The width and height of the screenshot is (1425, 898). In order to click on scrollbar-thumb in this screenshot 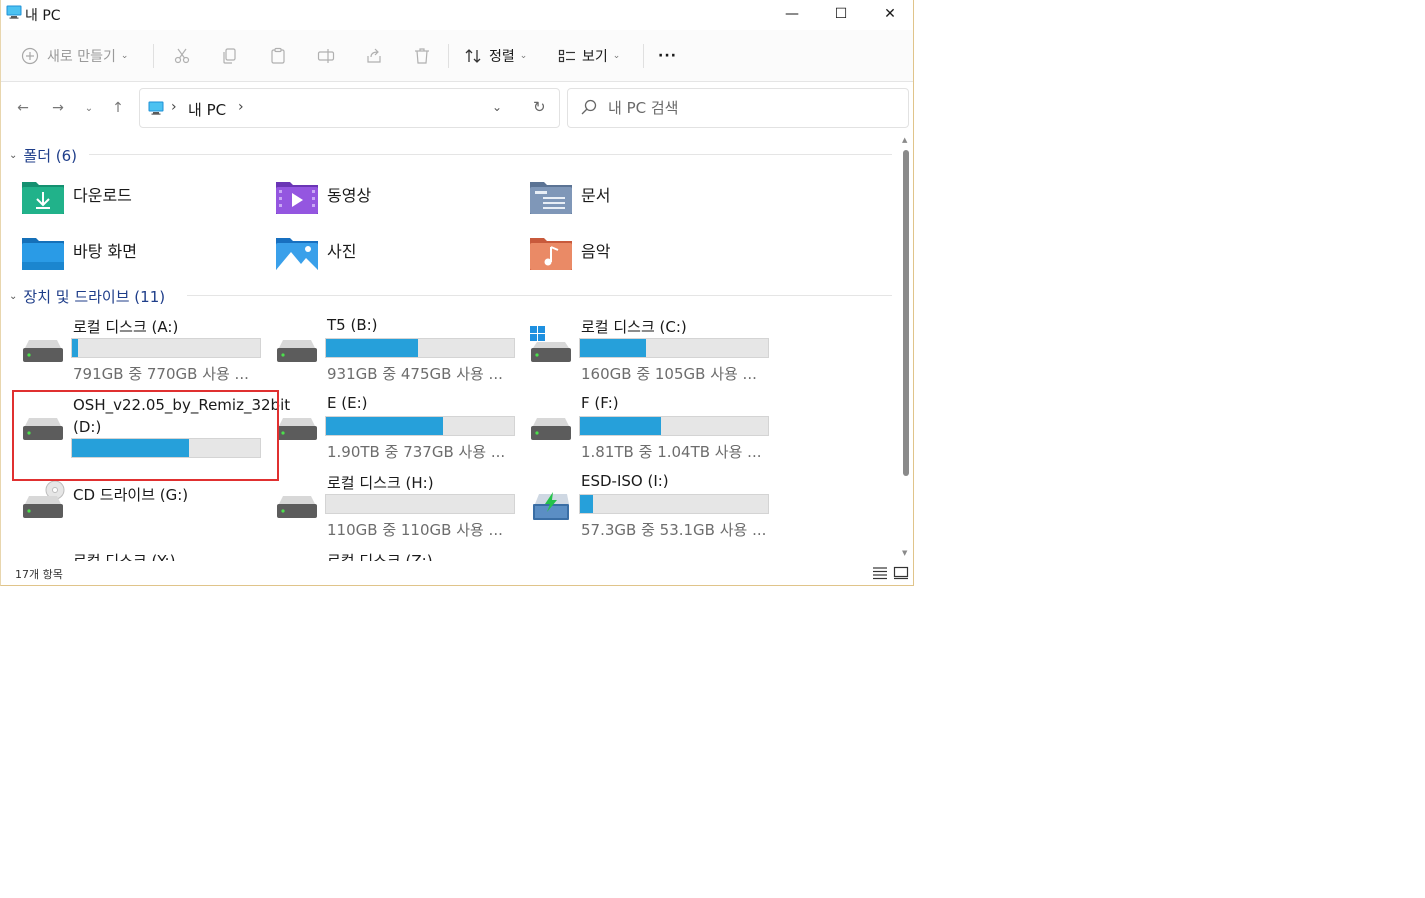, I will do `click(906, 313)`.